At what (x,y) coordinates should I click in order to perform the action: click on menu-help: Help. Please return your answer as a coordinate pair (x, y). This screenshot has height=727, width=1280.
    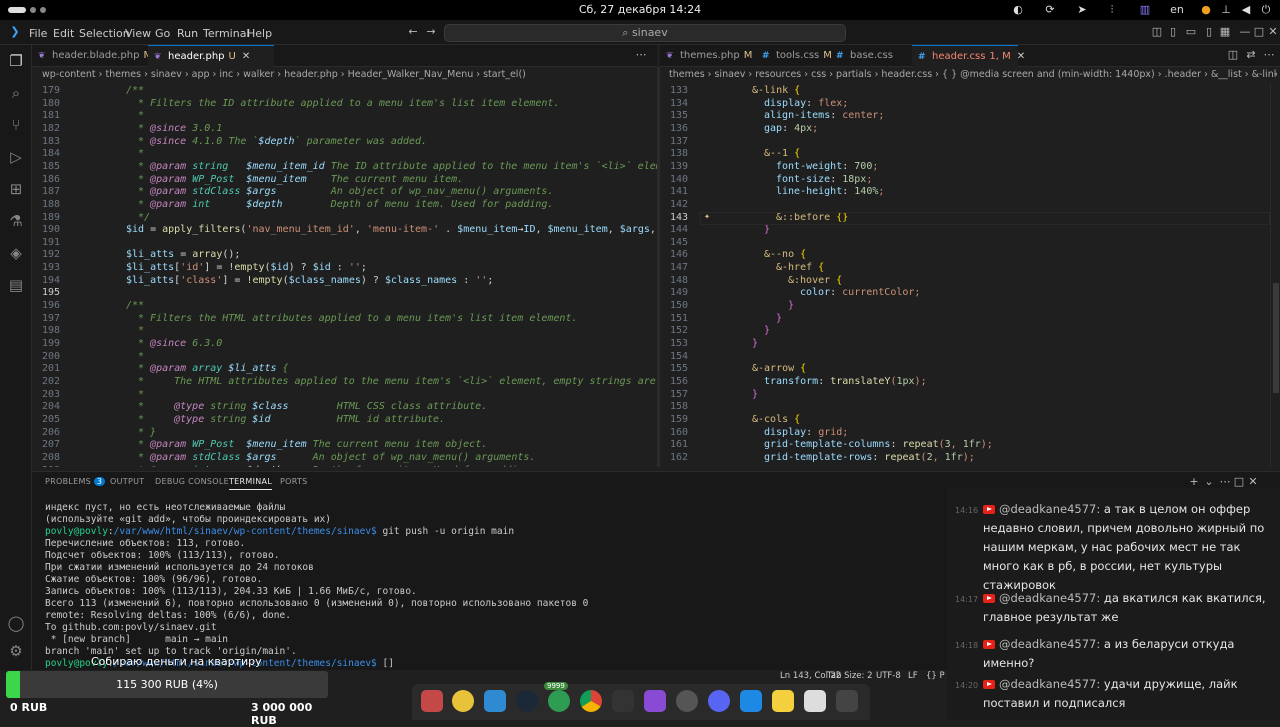
    Looking at the image, I should click on (259, 33).